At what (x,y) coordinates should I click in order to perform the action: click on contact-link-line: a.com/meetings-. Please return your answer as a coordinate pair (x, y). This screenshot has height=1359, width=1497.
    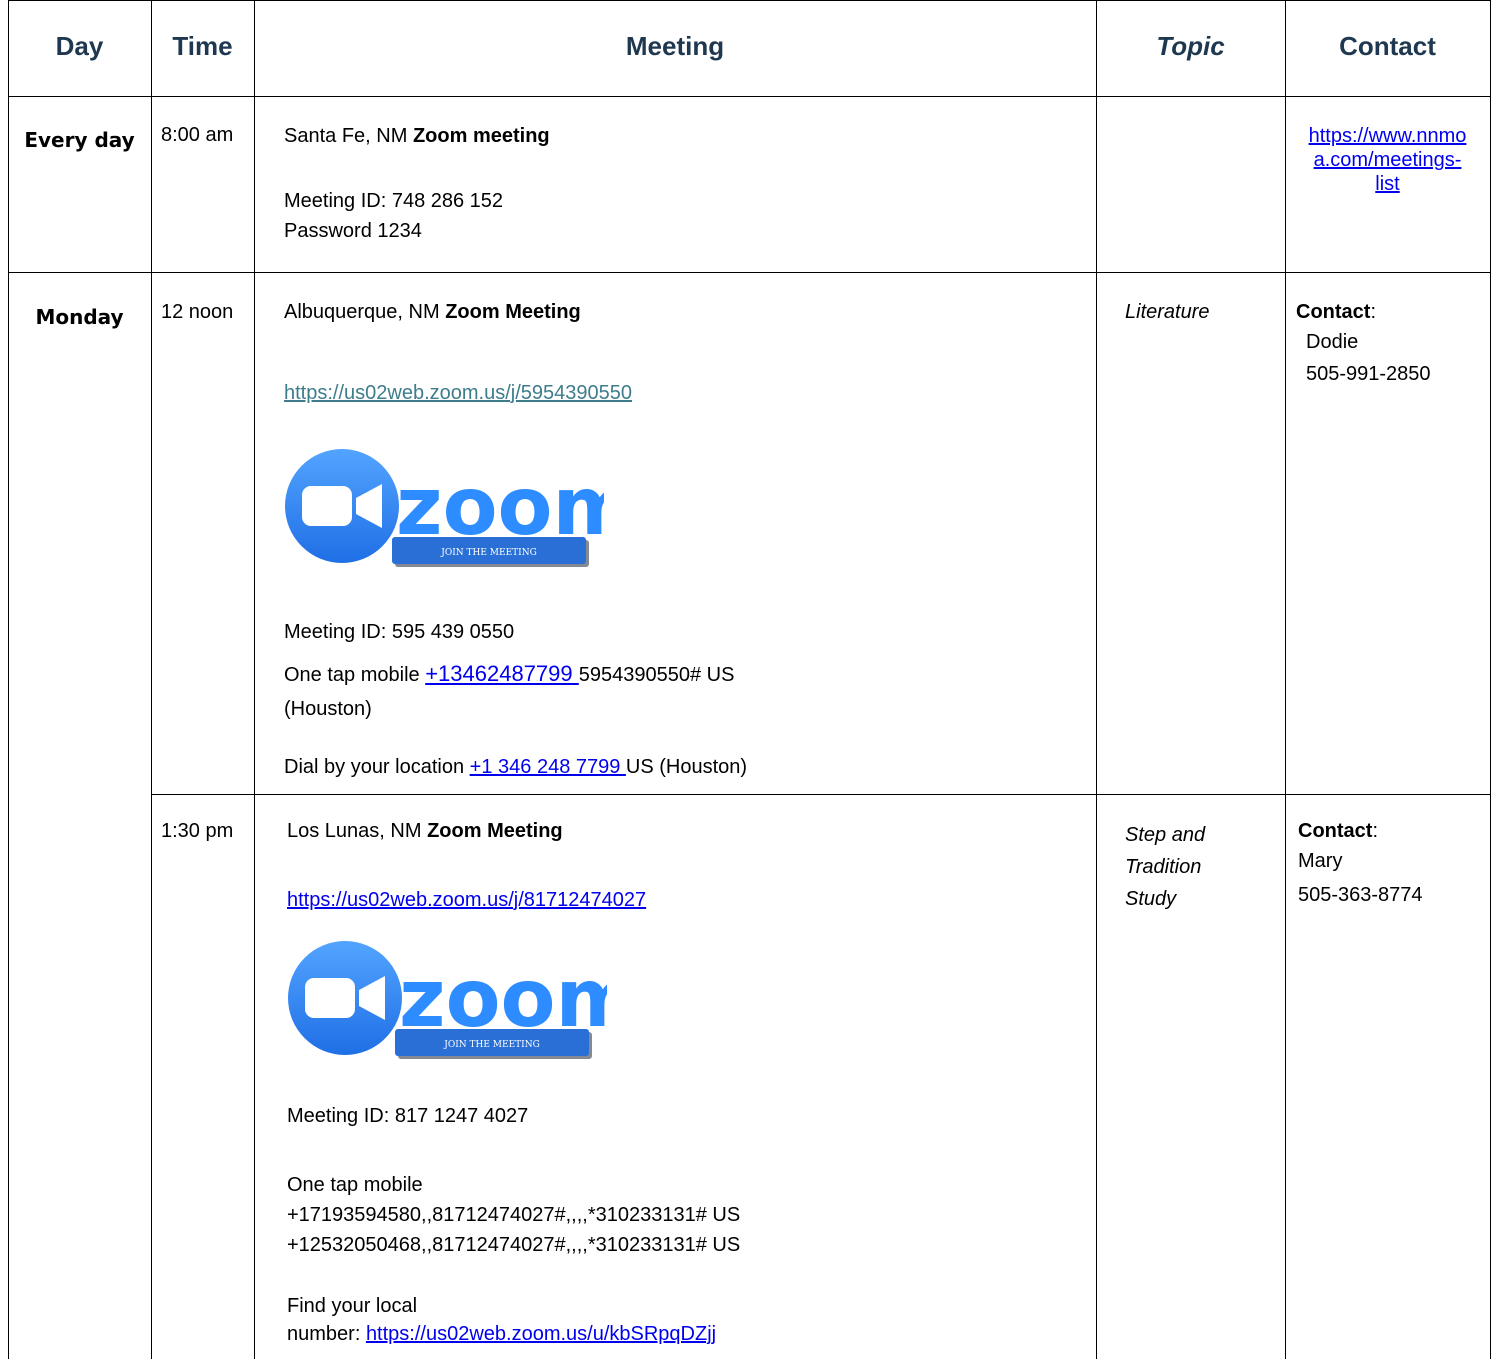
    Looking at the image, I should click on (1388, 160).